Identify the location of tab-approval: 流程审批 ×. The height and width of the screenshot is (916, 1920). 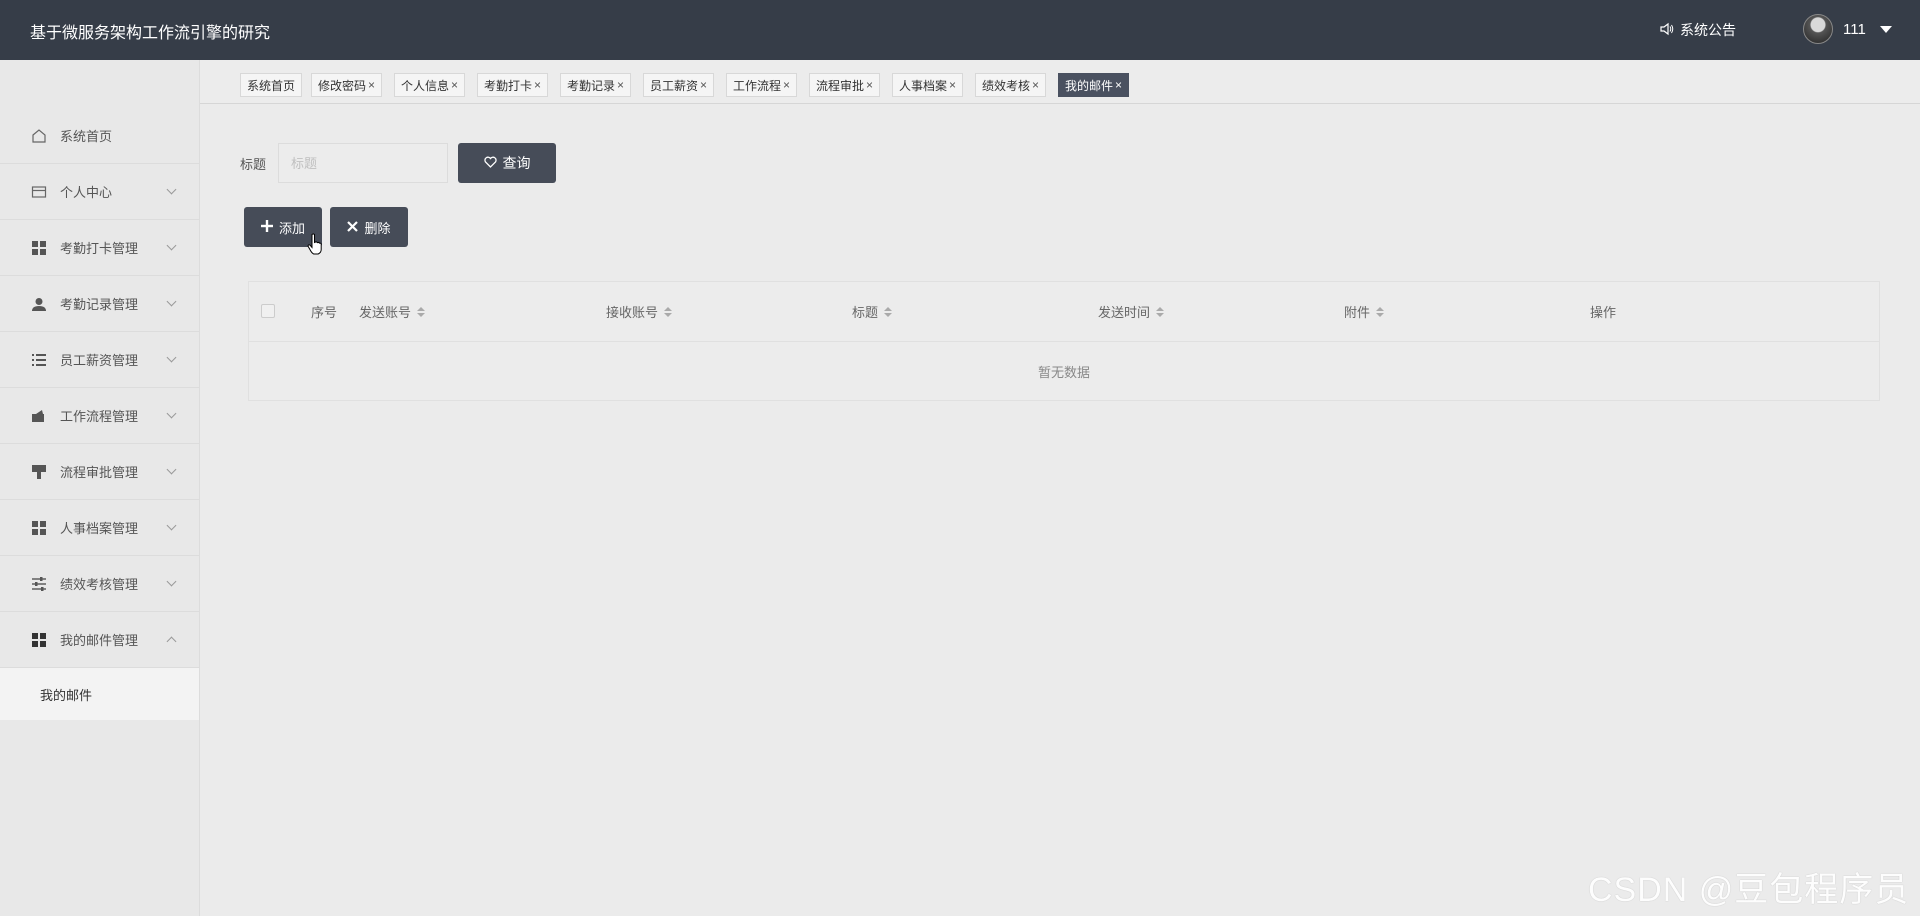
(845, 85).